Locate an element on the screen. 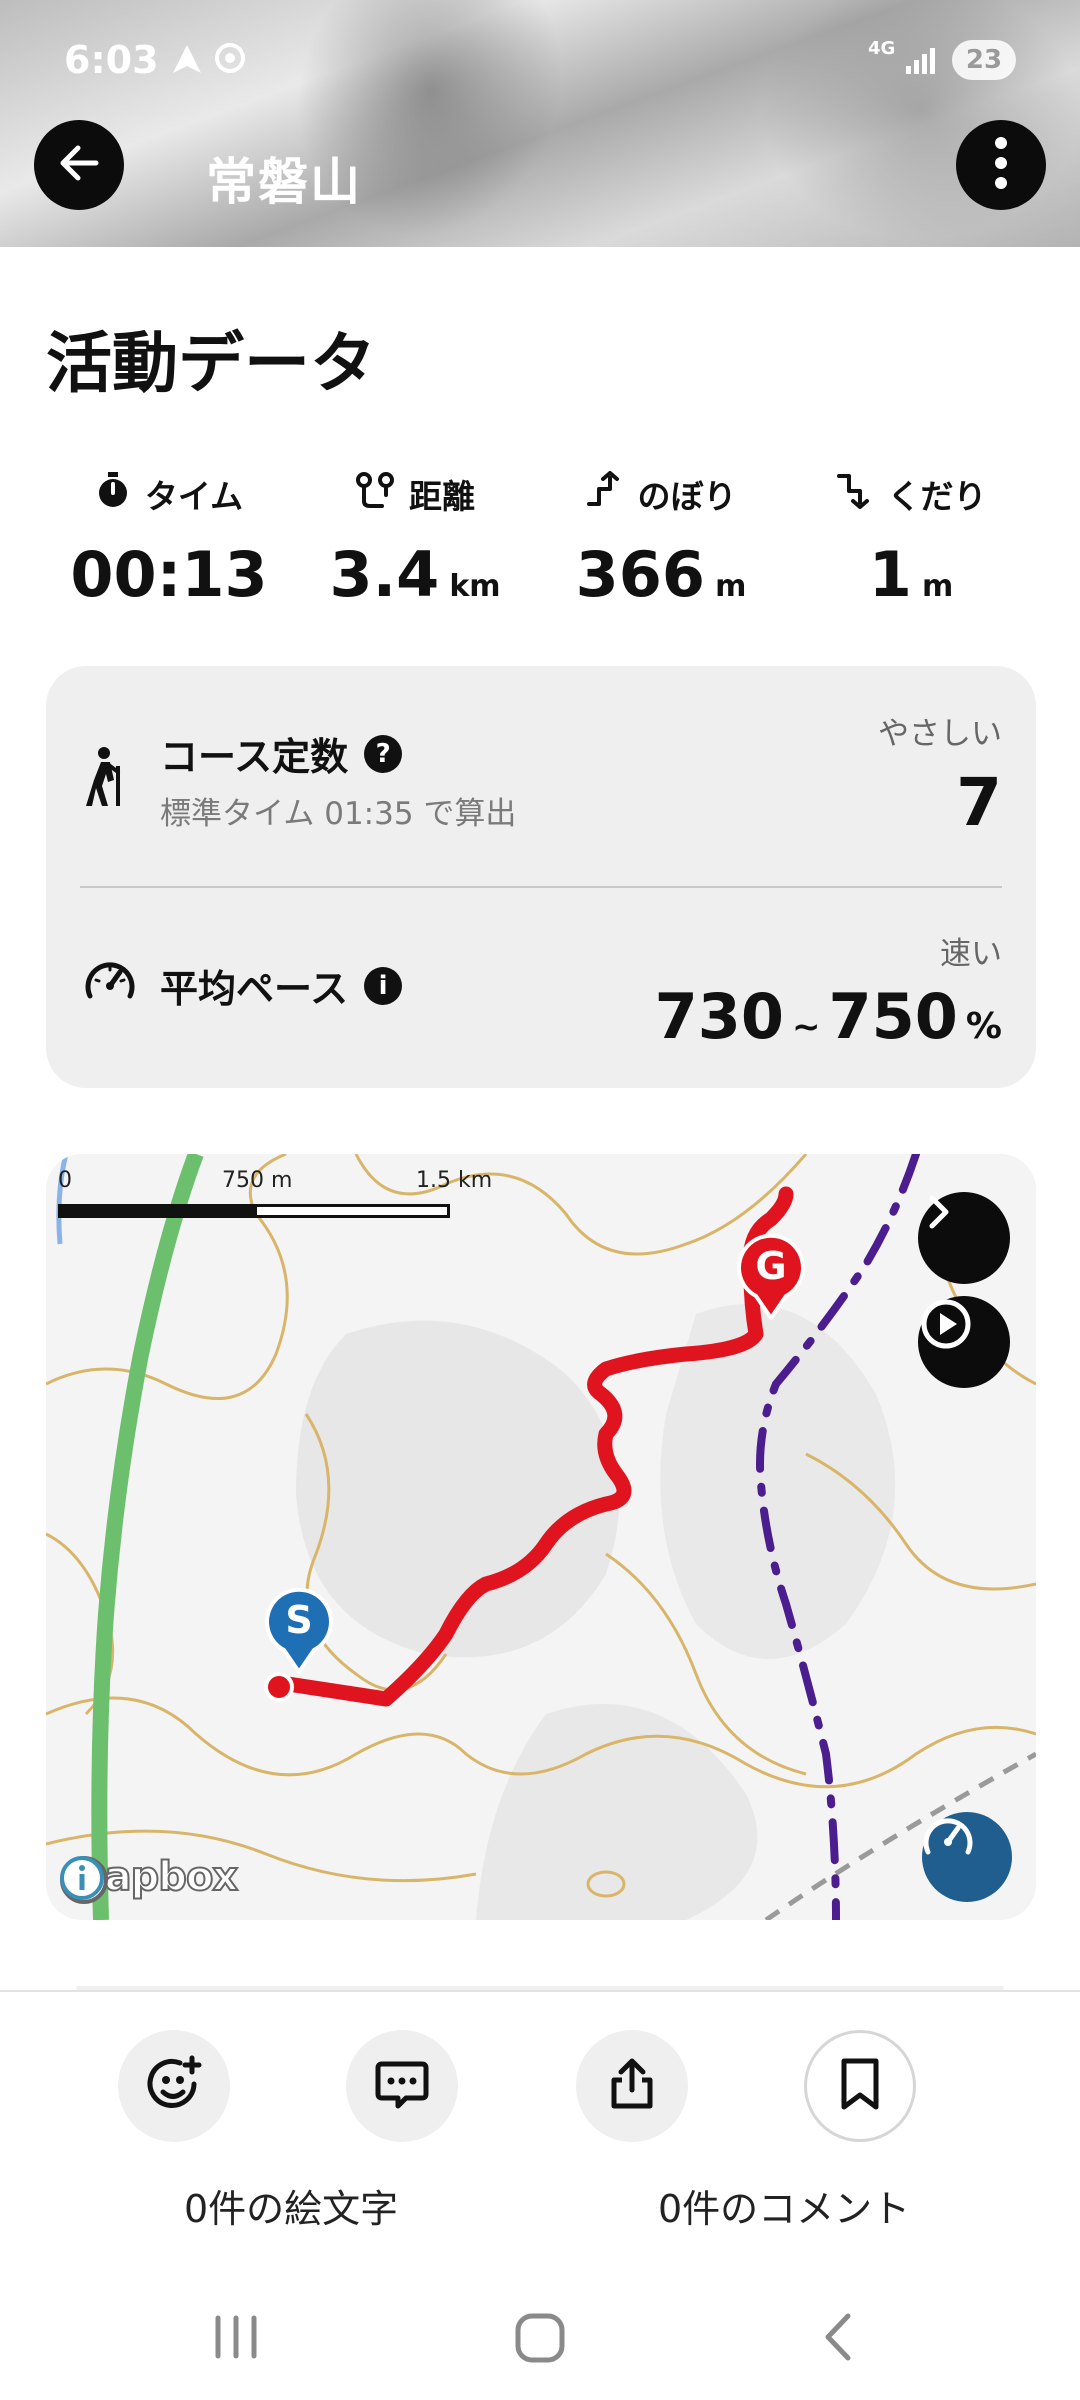 This screenshot has width=1080, height=2400. course-constant-subtitle: 標準タイム 01:35 で算出 is located at coordinates (338, 814).